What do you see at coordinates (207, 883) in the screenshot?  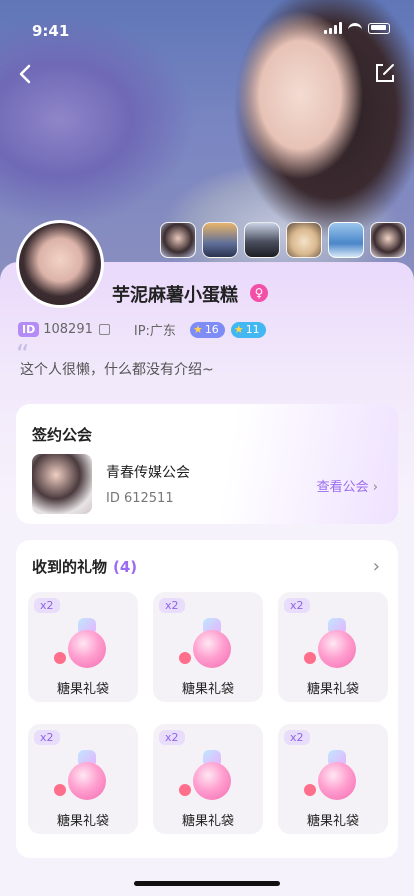 I see `home-indicator` at bounding box center [207, 883].